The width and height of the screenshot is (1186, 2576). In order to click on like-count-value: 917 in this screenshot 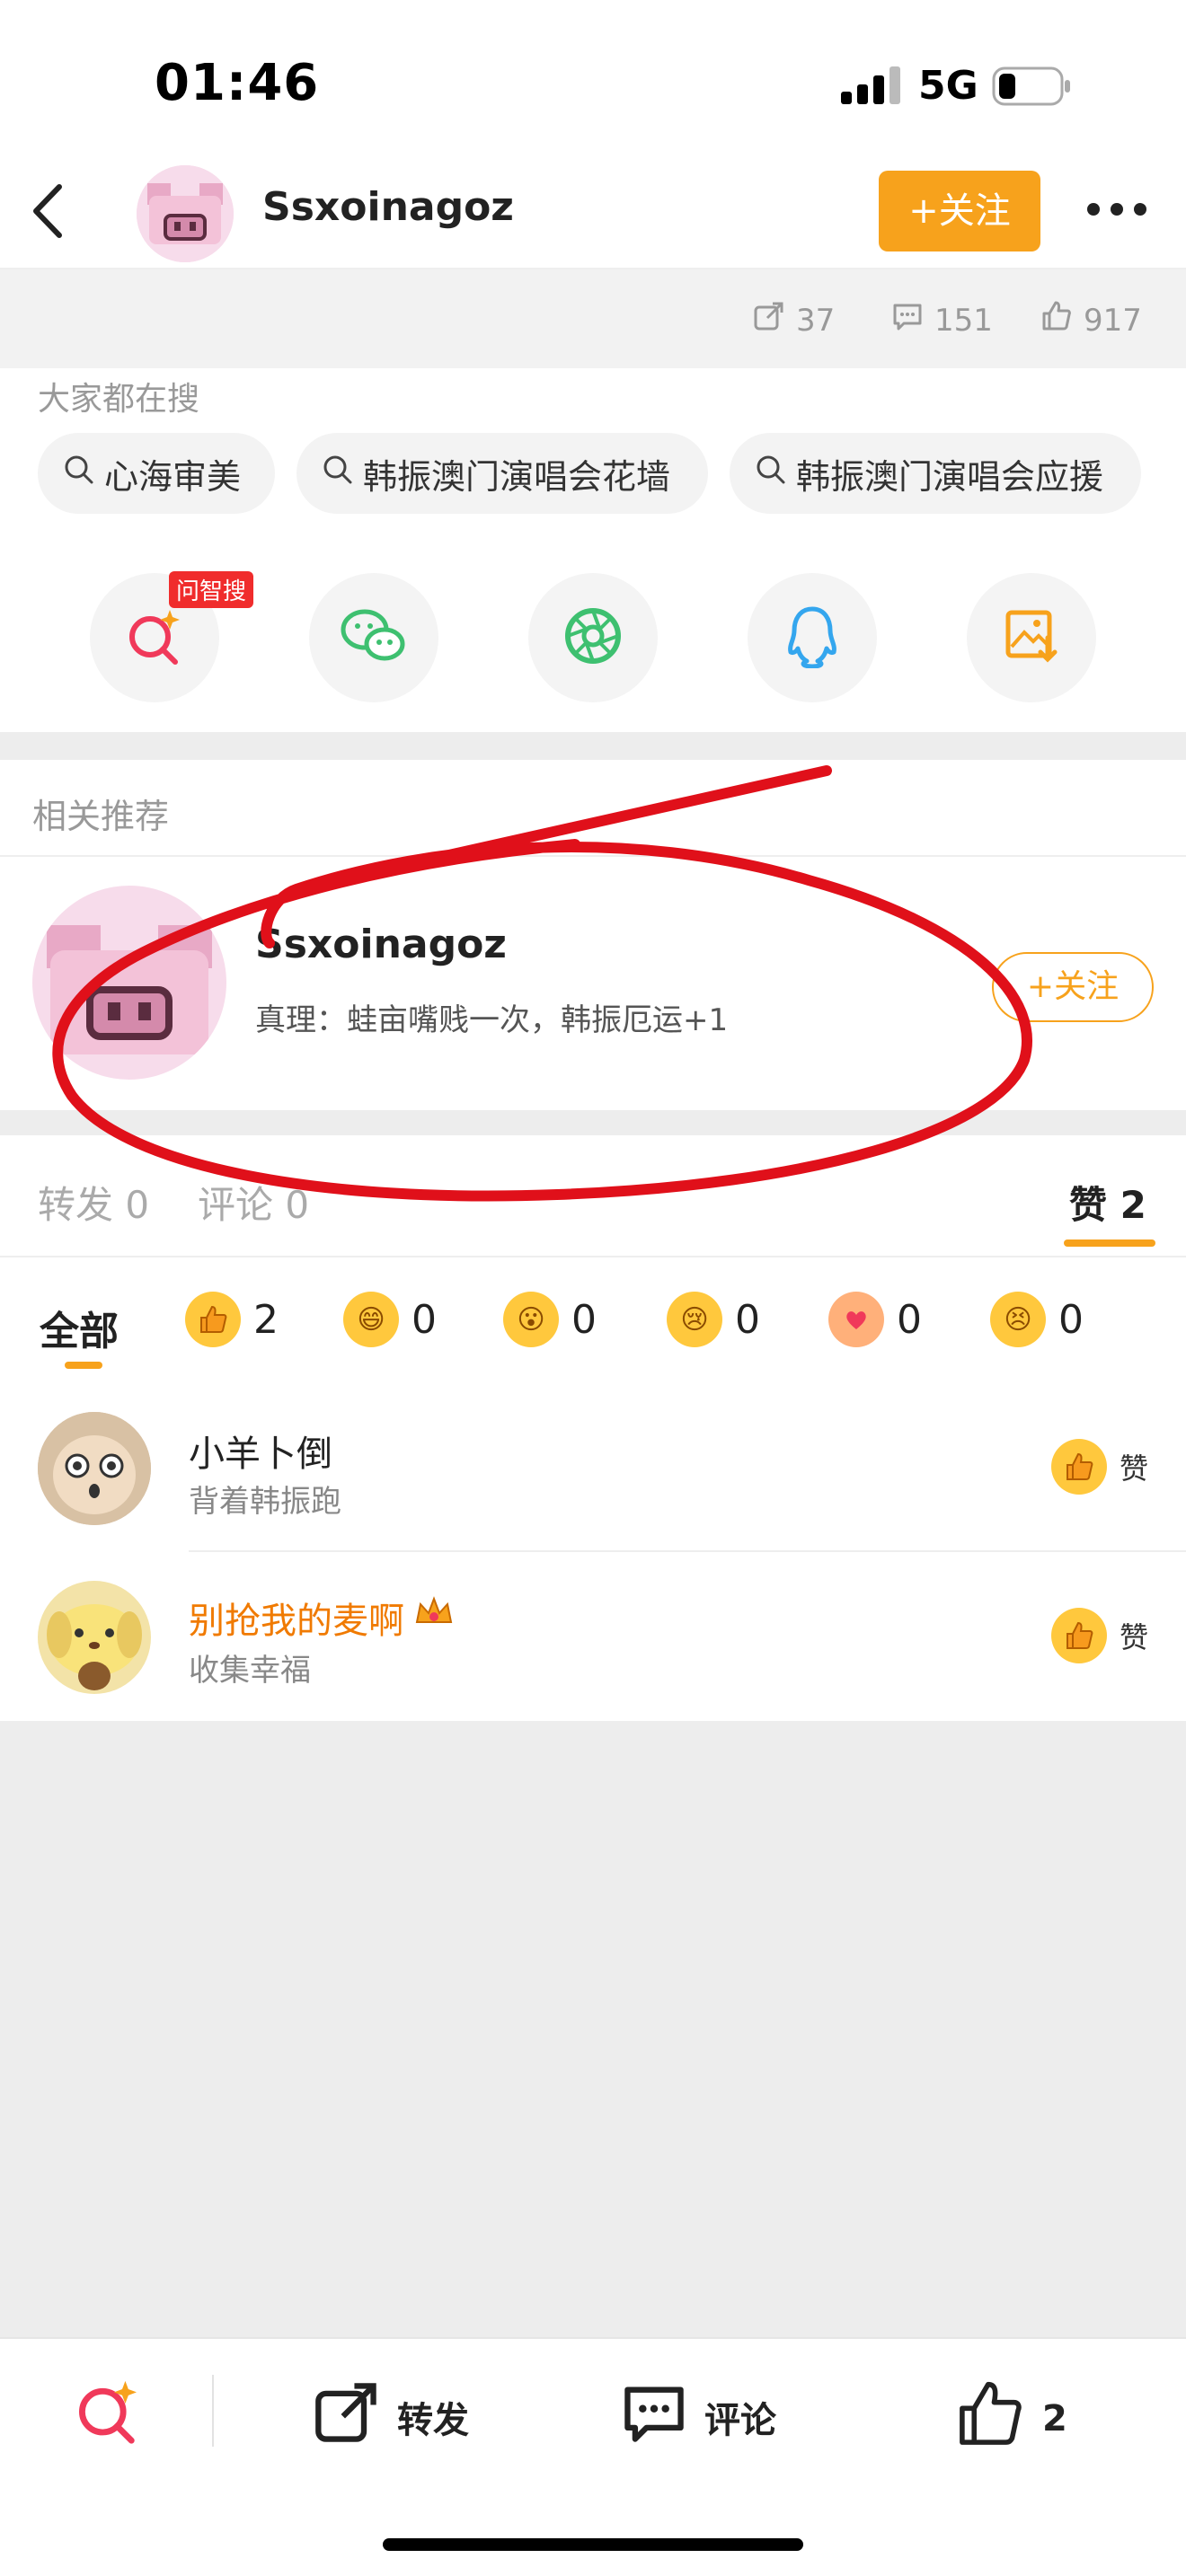, I will do `click(1113, 320)`.